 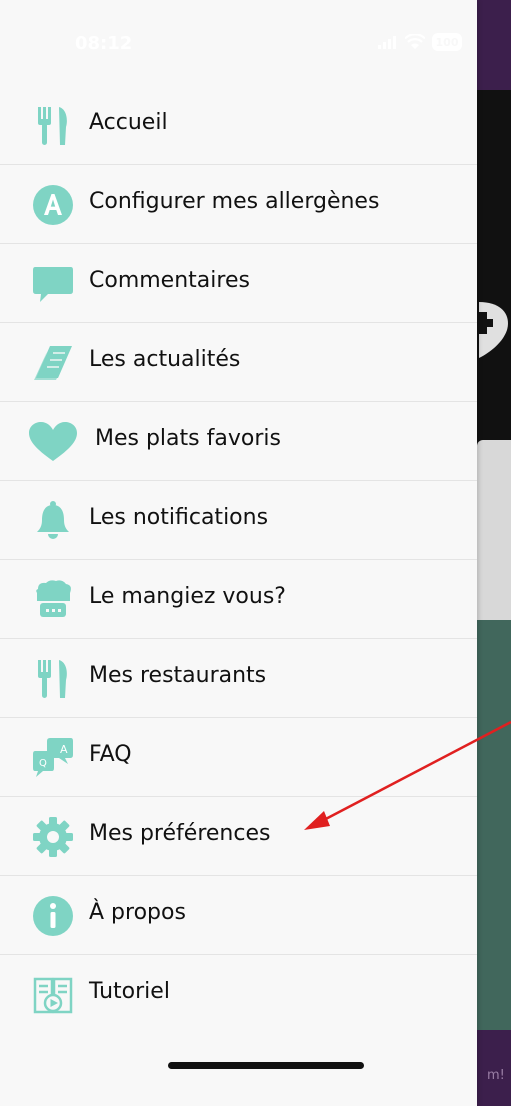 I want to click on menu-item-label: Accueil, so click(x=128, y=122).